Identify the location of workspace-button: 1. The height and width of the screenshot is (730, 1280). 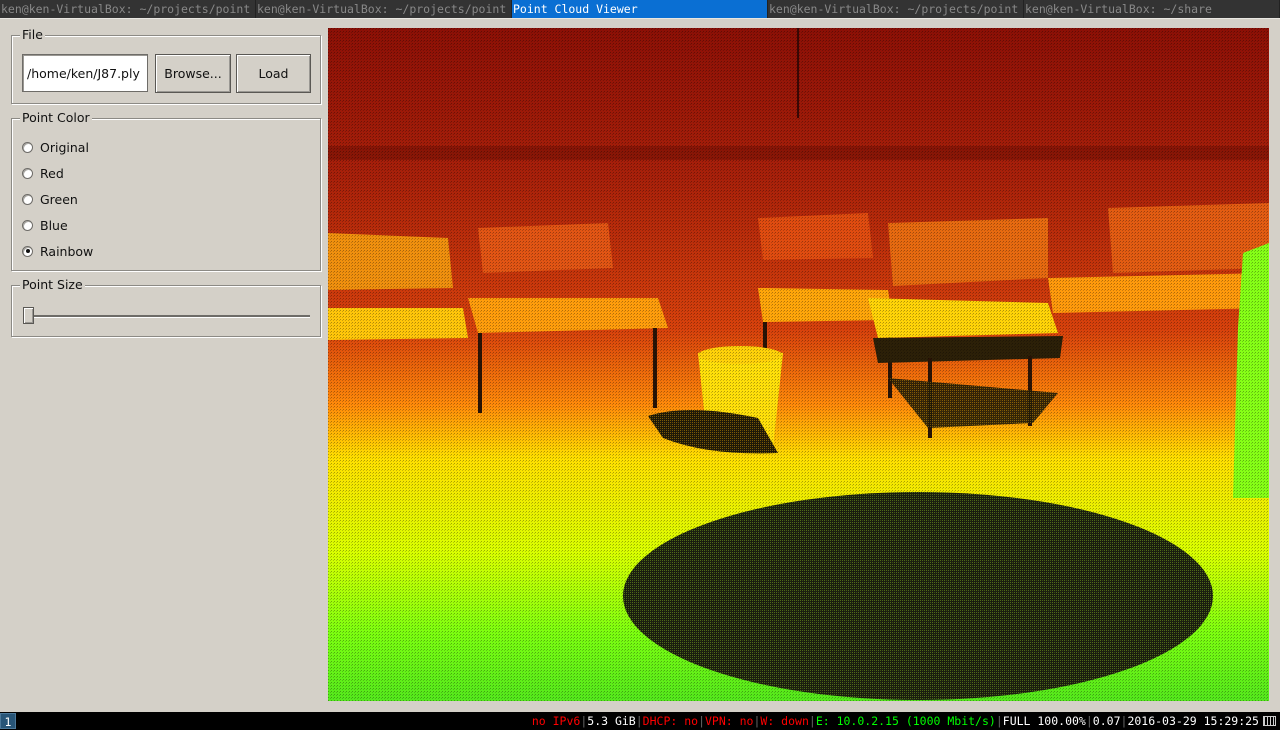
(8, 721).